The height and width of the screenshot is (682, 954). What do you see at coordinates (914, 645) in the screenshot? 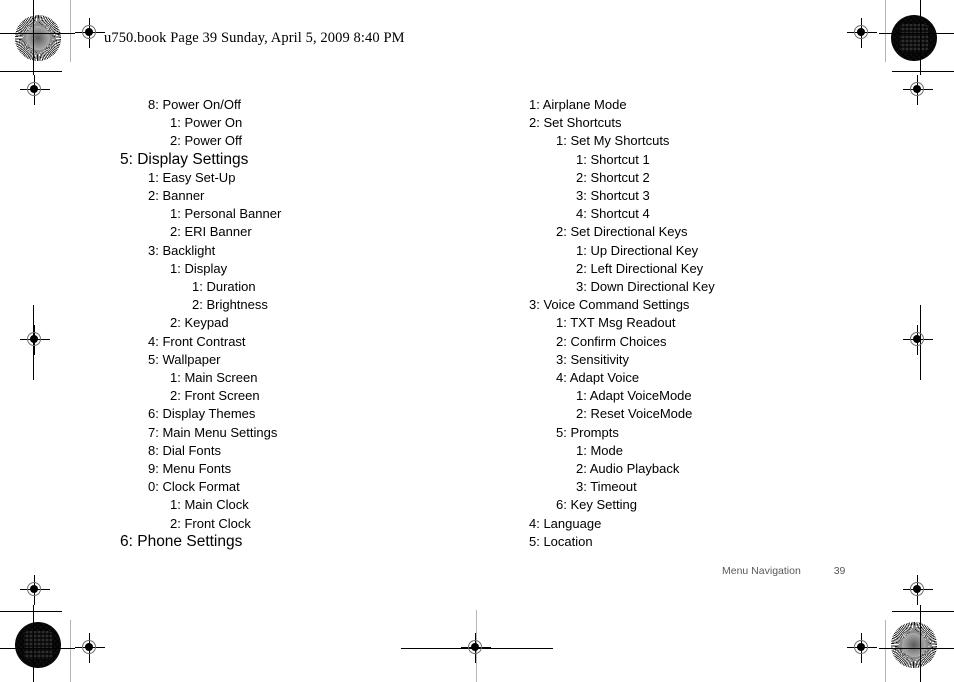
I see `color-target-bottom-right` at bounding box center [914, 645].